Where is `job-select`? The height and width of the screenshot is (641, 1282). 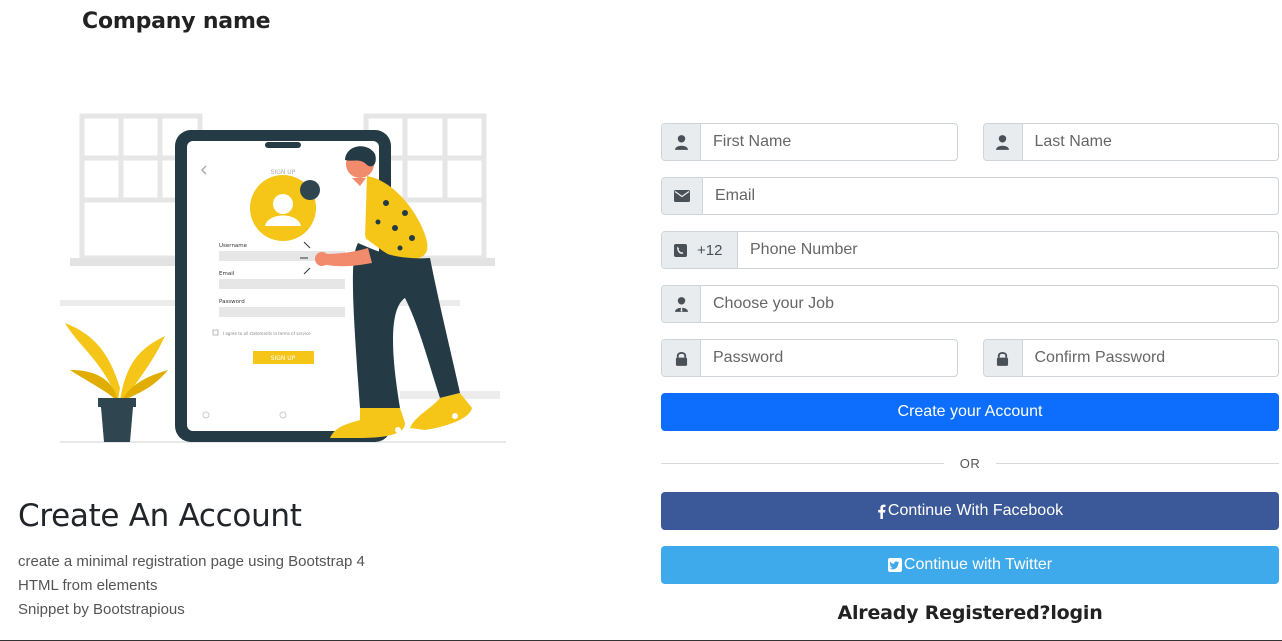
job-select is located at coordinates (989, 304).